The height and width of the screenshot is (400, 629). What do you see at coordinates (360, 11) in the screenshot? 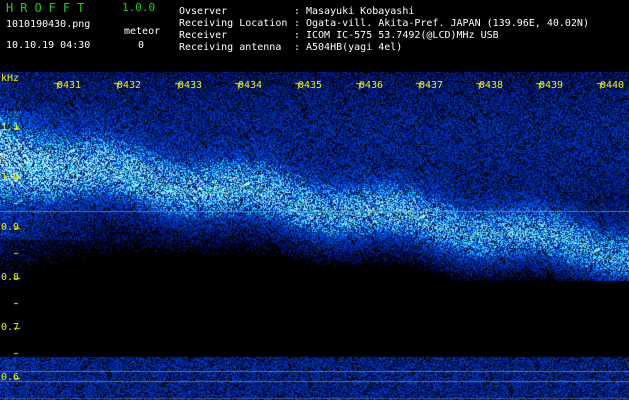
I see `info-value-observer: Masayuki Kobayashi` at bounding box center [360, 11].